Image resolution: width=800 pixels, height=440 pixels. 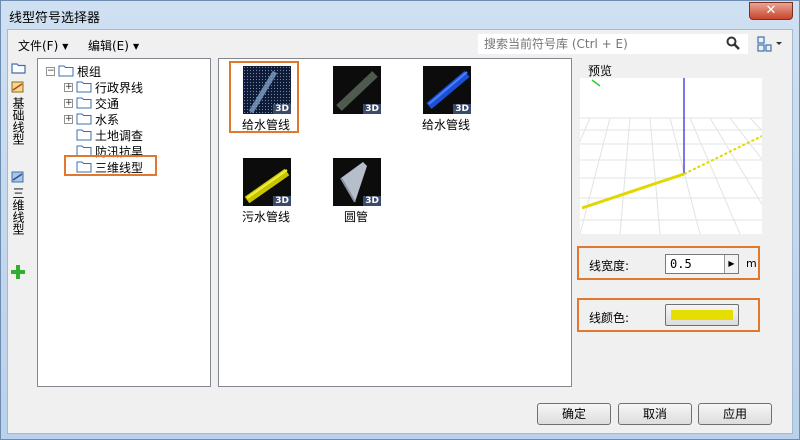 I want to click on spin-right-icon: ▶, so click(x=731, y=264).